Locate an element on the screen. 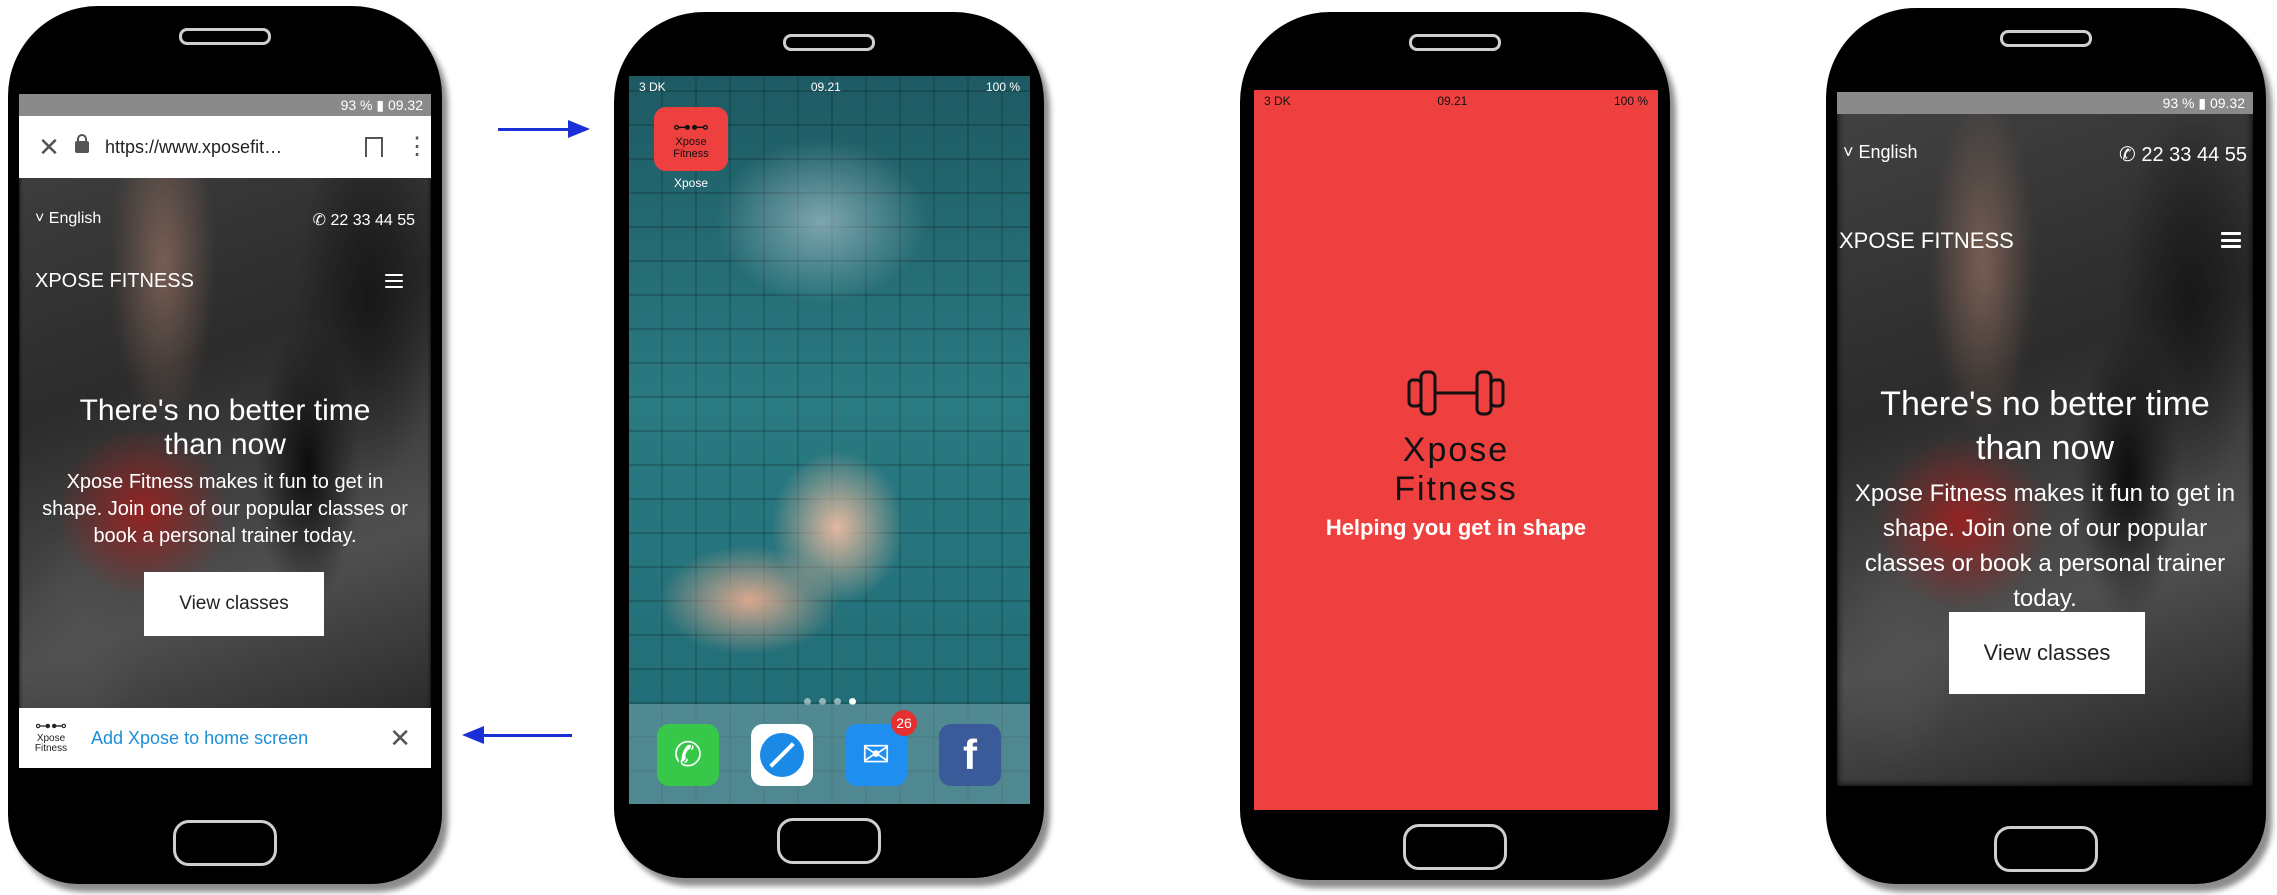 The width and height of the screenshot is (2277, 895). phone-app-icon: ✆ is located at coordinates (688, 755).